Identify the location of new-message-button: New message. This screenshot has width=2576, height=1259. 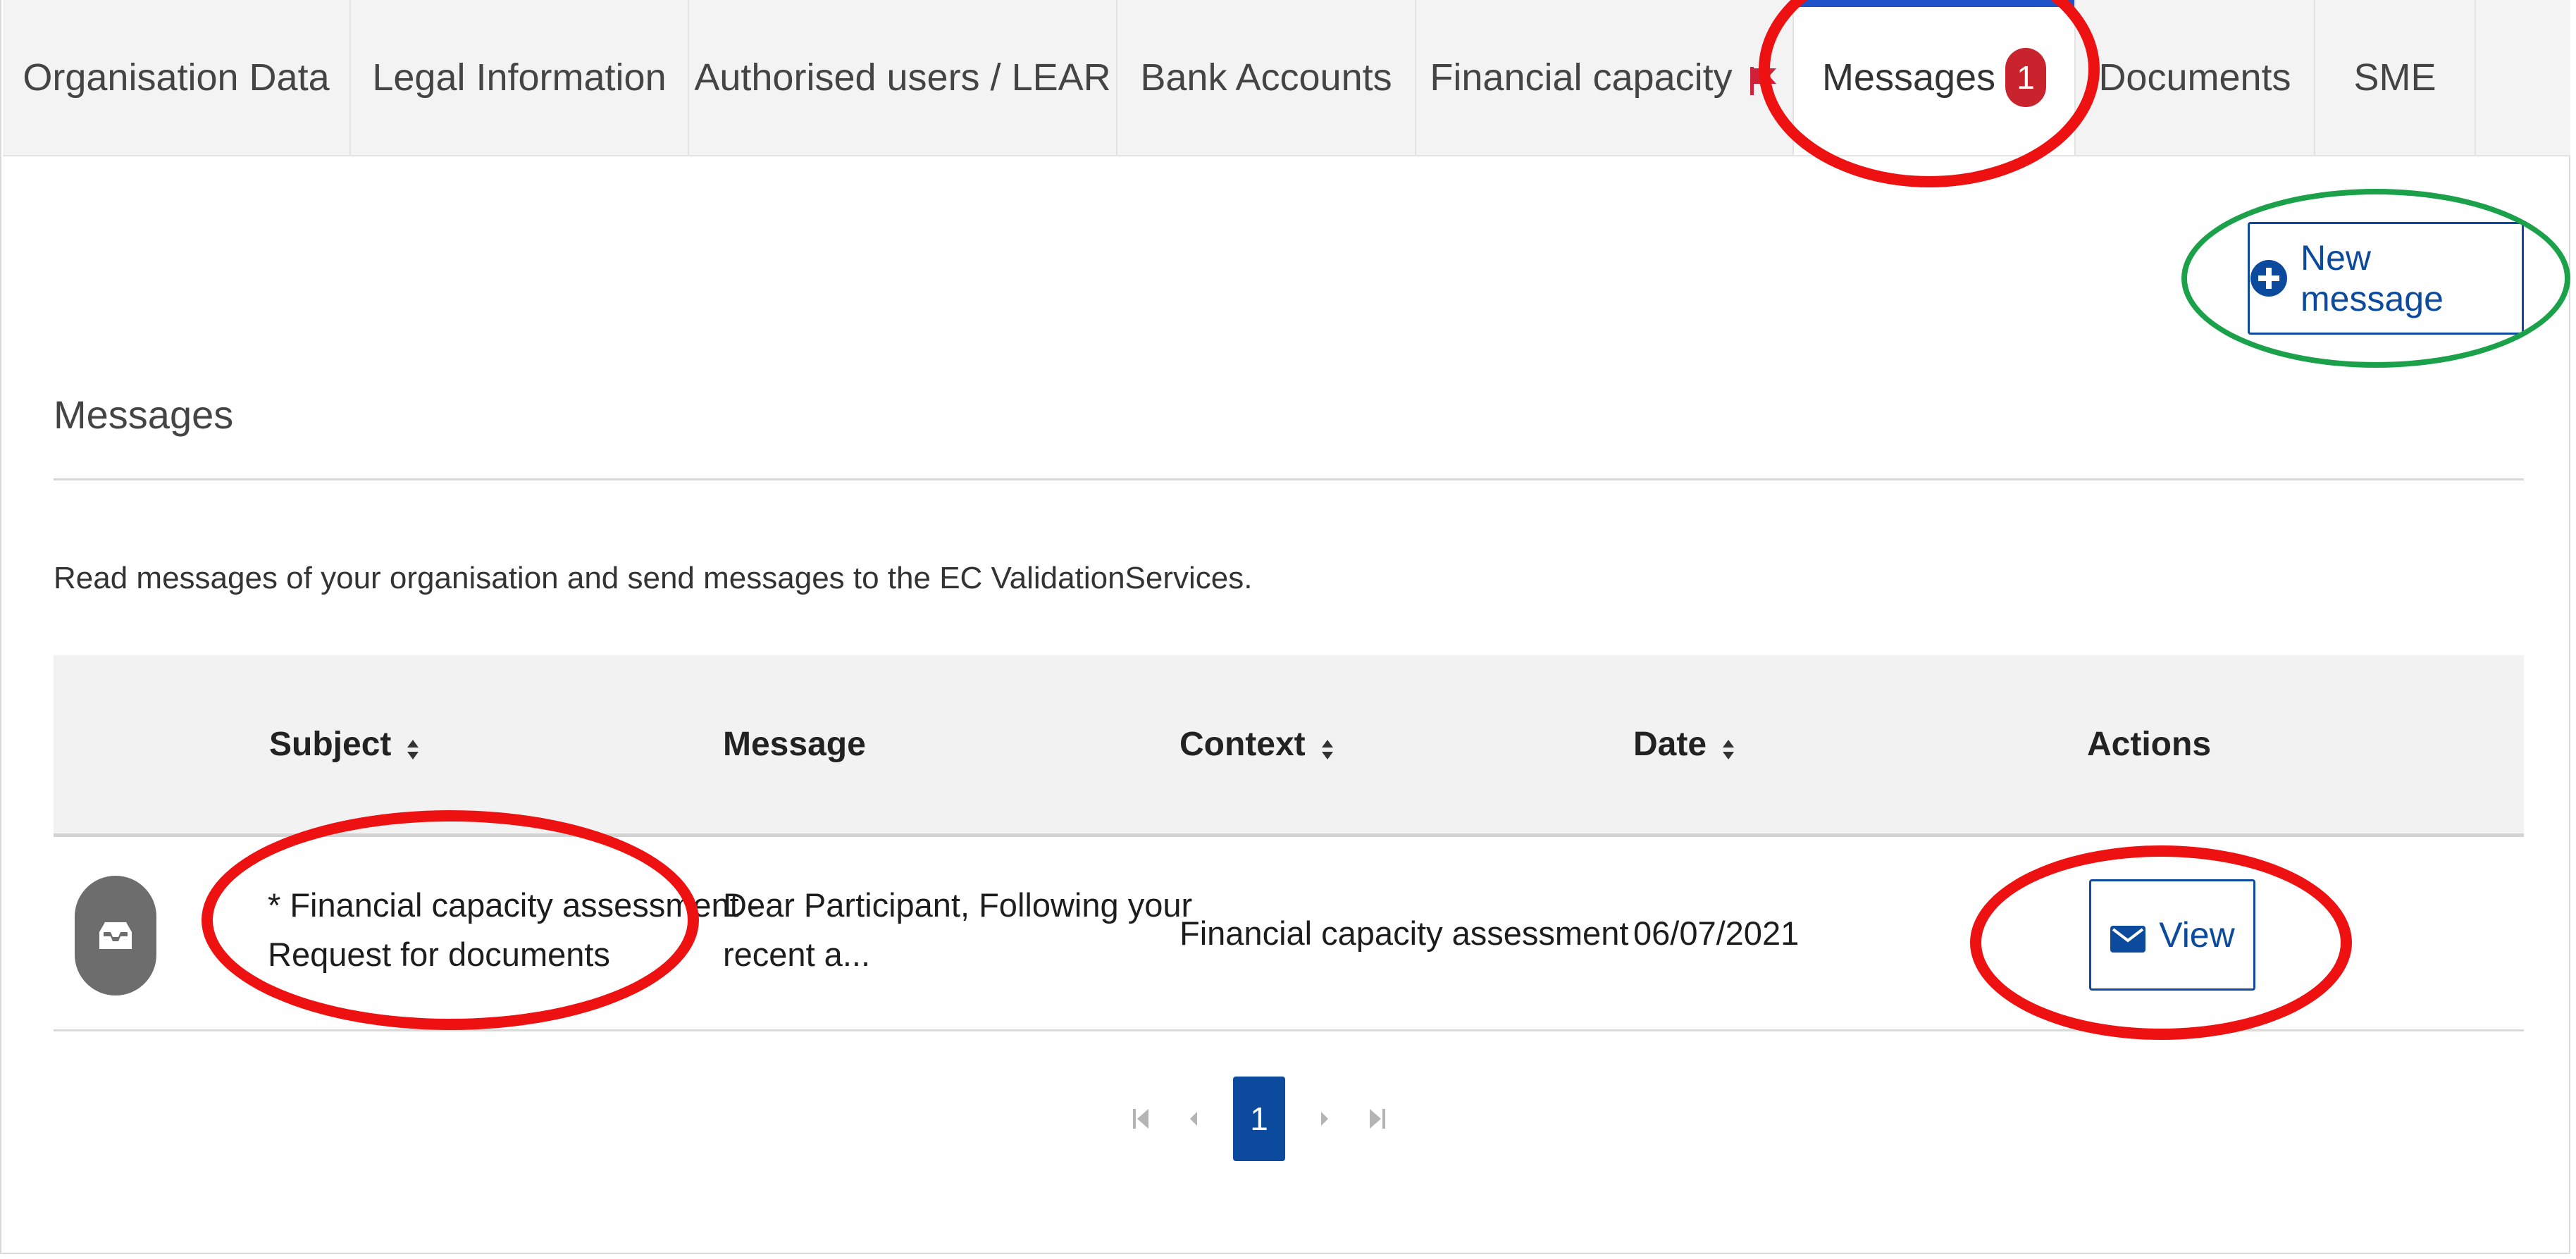
(2386, 278).